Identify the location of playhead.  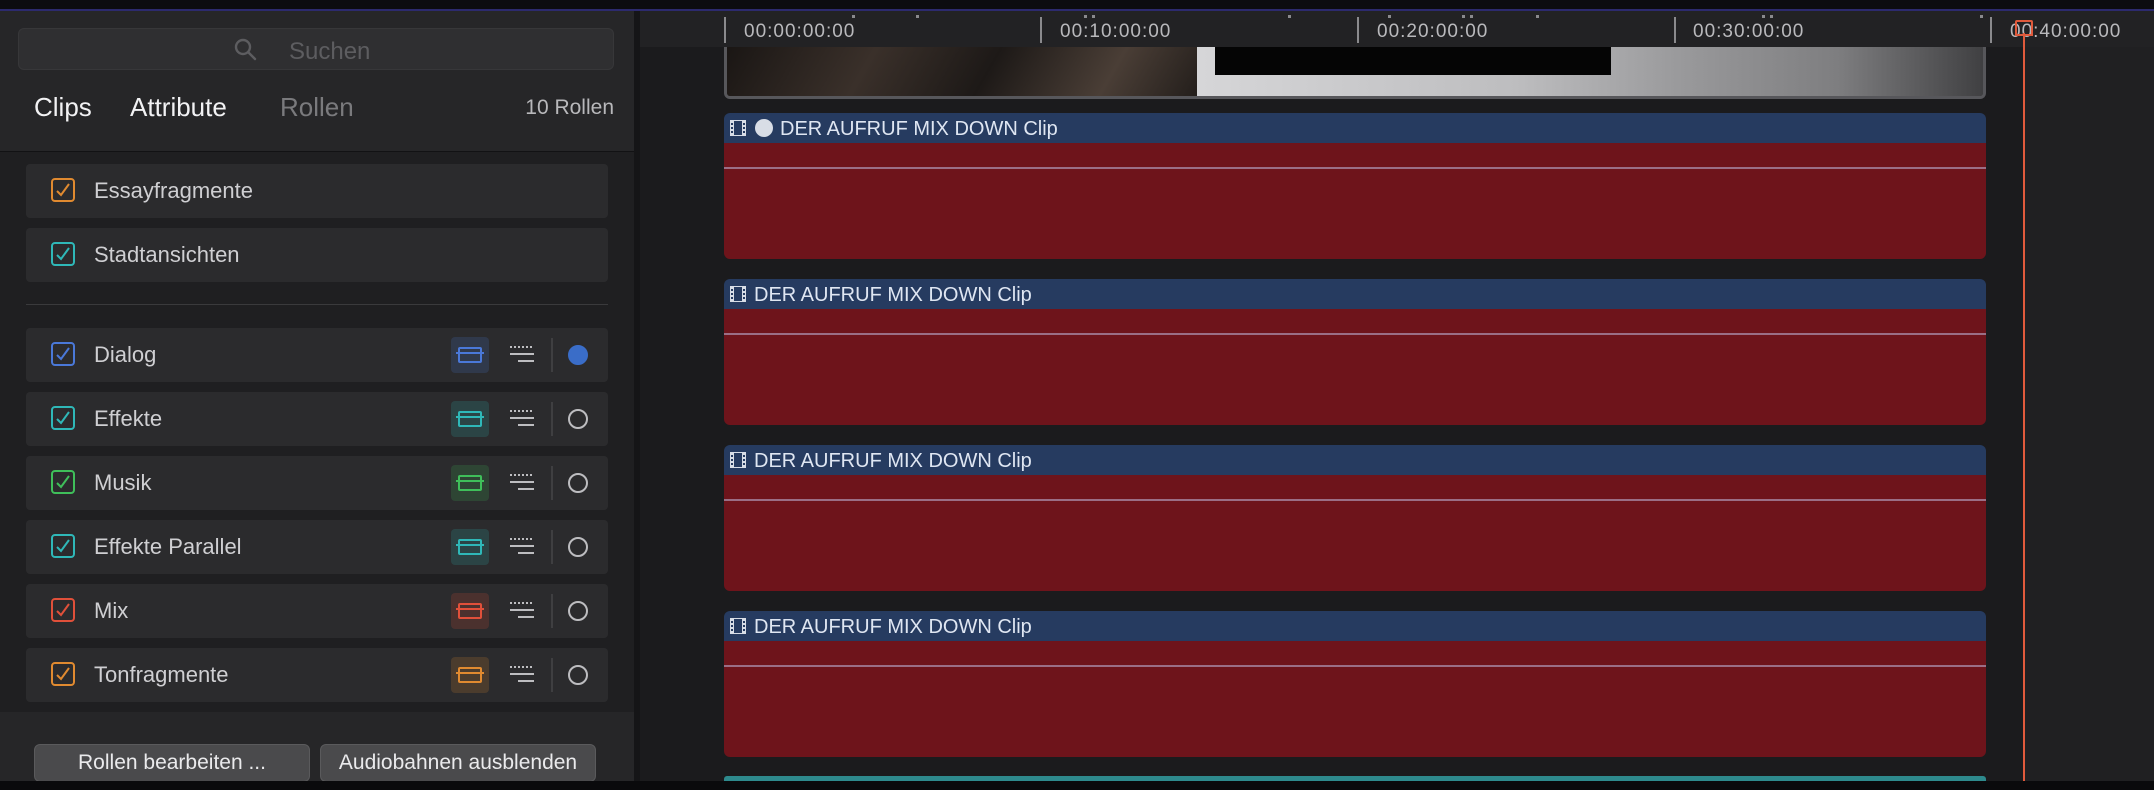
(2024, 407).